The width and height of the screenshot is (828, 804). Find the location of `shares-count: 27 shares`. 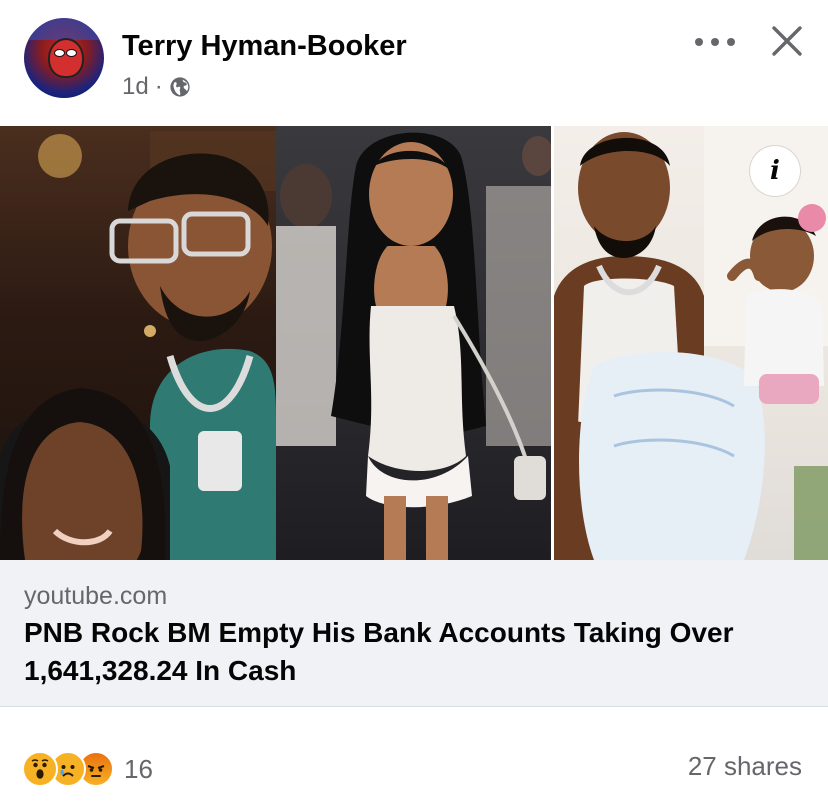

shares-count: 27 shares is located at coordinates (745, 766).